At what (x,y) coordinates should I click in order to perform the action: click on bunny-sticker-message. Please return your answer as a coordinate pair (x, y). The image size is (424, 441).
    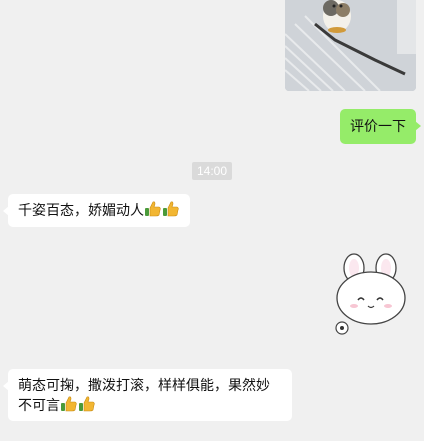
    Looking at the image, I should click on (371, 295).